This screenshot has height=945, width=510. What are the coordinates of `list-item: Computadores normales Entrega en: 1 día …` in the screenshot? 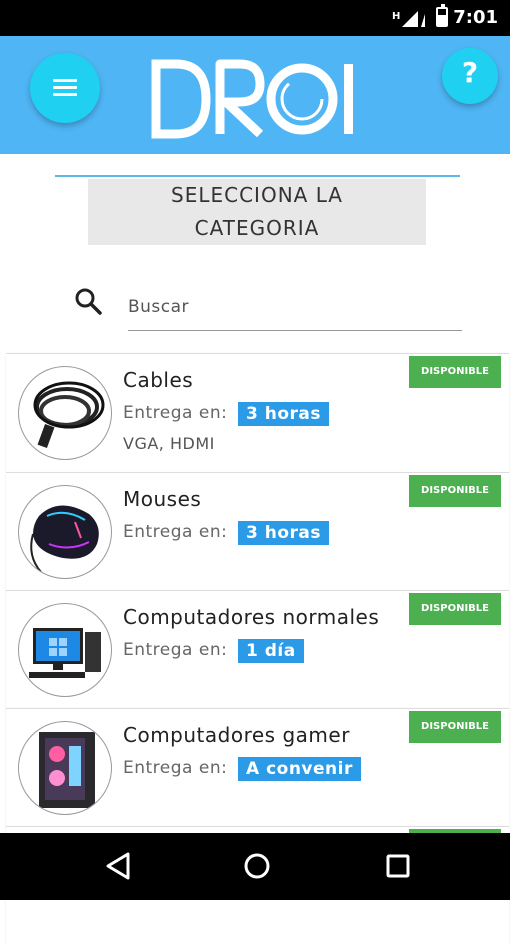 It's located at (257, 649).